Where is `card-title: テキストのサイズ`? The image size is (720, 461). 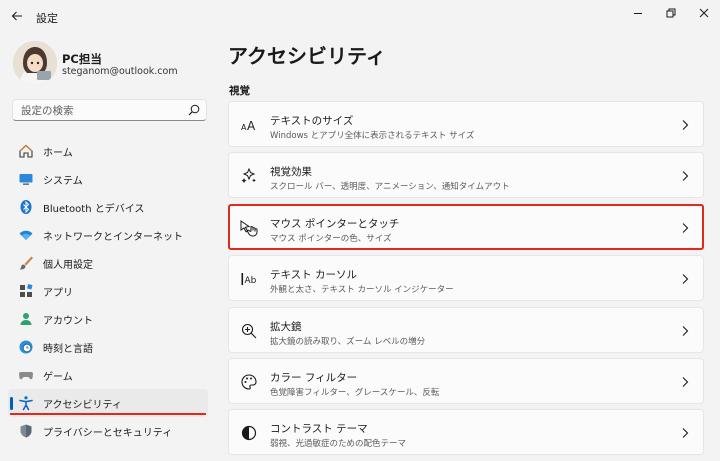 card-title: テキストのサイズ is located at coordinates (312, 121).